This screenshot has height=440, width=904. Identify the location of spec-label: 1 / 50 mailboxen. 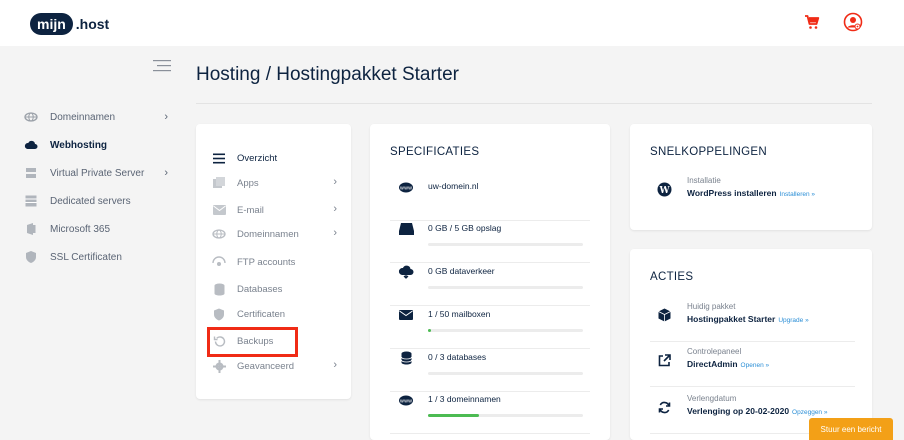
(459, 314).